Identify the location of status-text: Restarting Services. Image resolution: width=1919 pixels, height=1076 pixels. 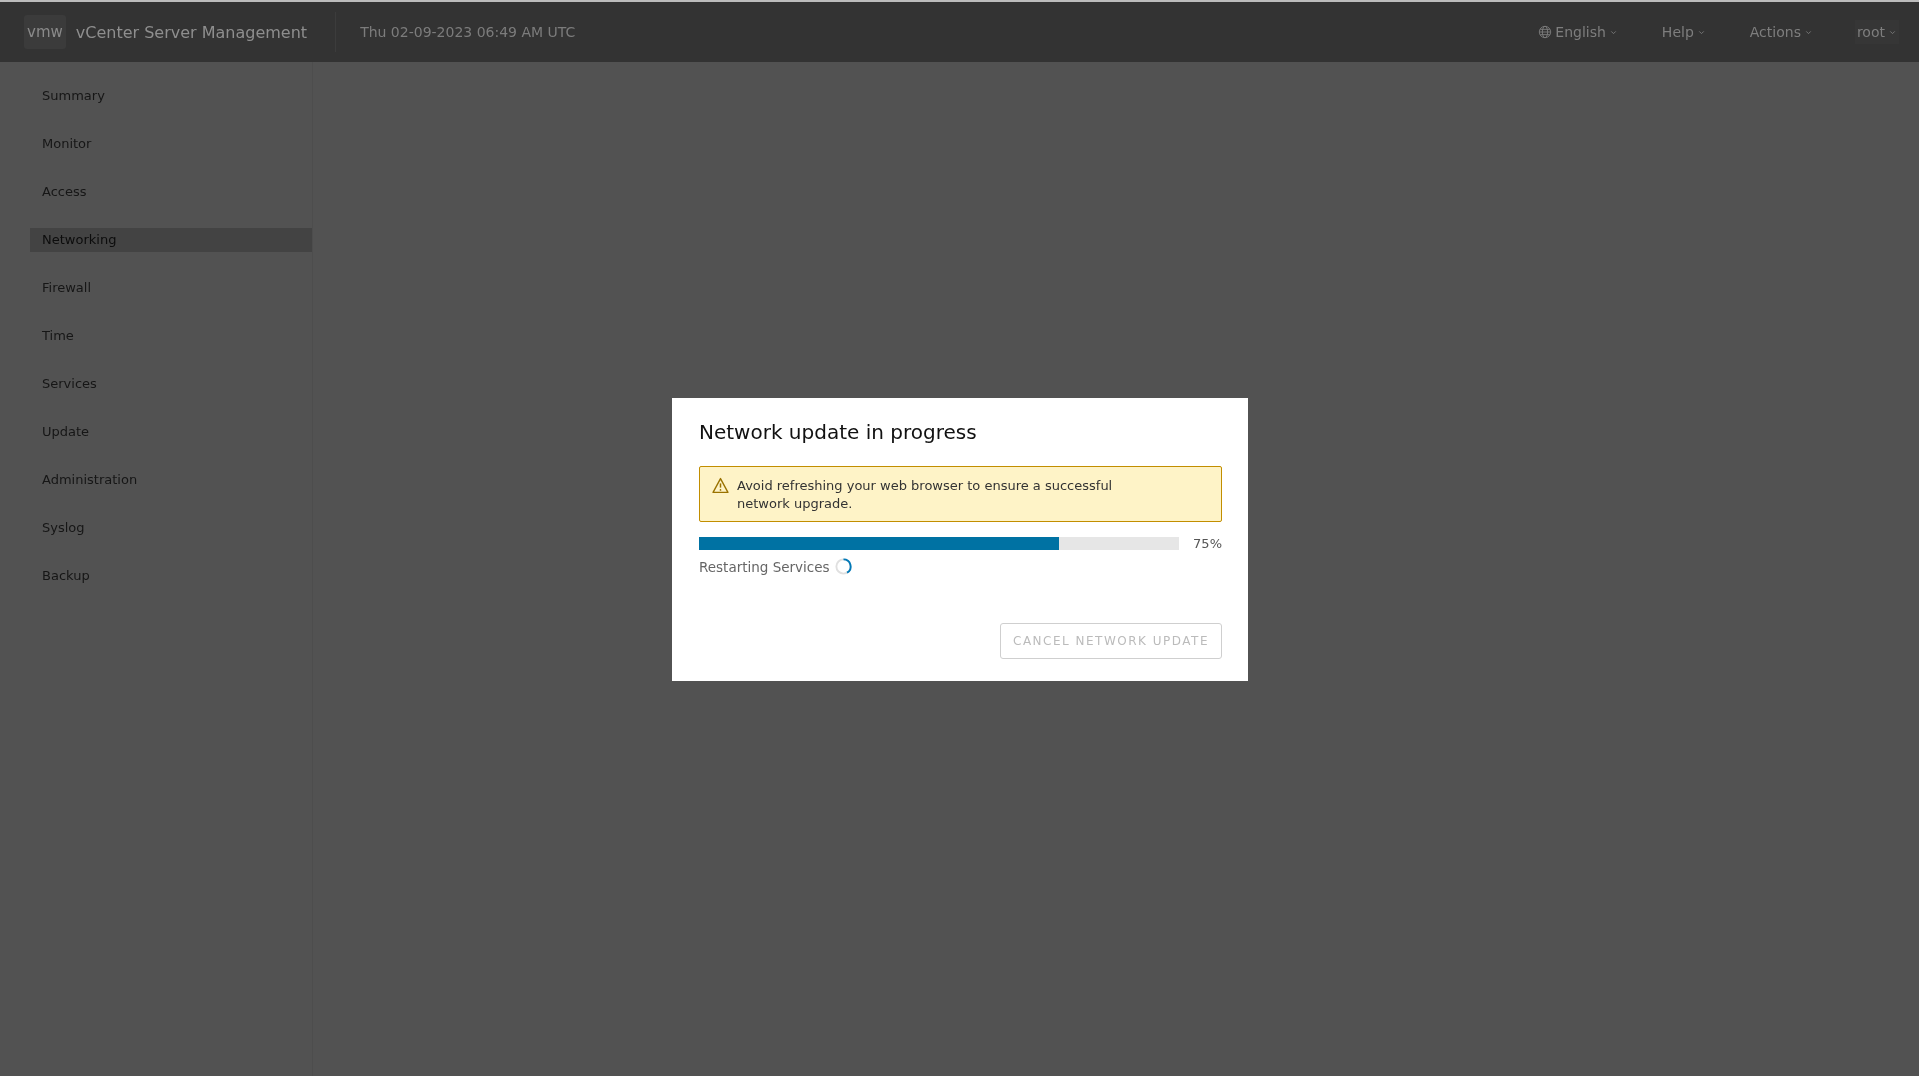
(764, 566).